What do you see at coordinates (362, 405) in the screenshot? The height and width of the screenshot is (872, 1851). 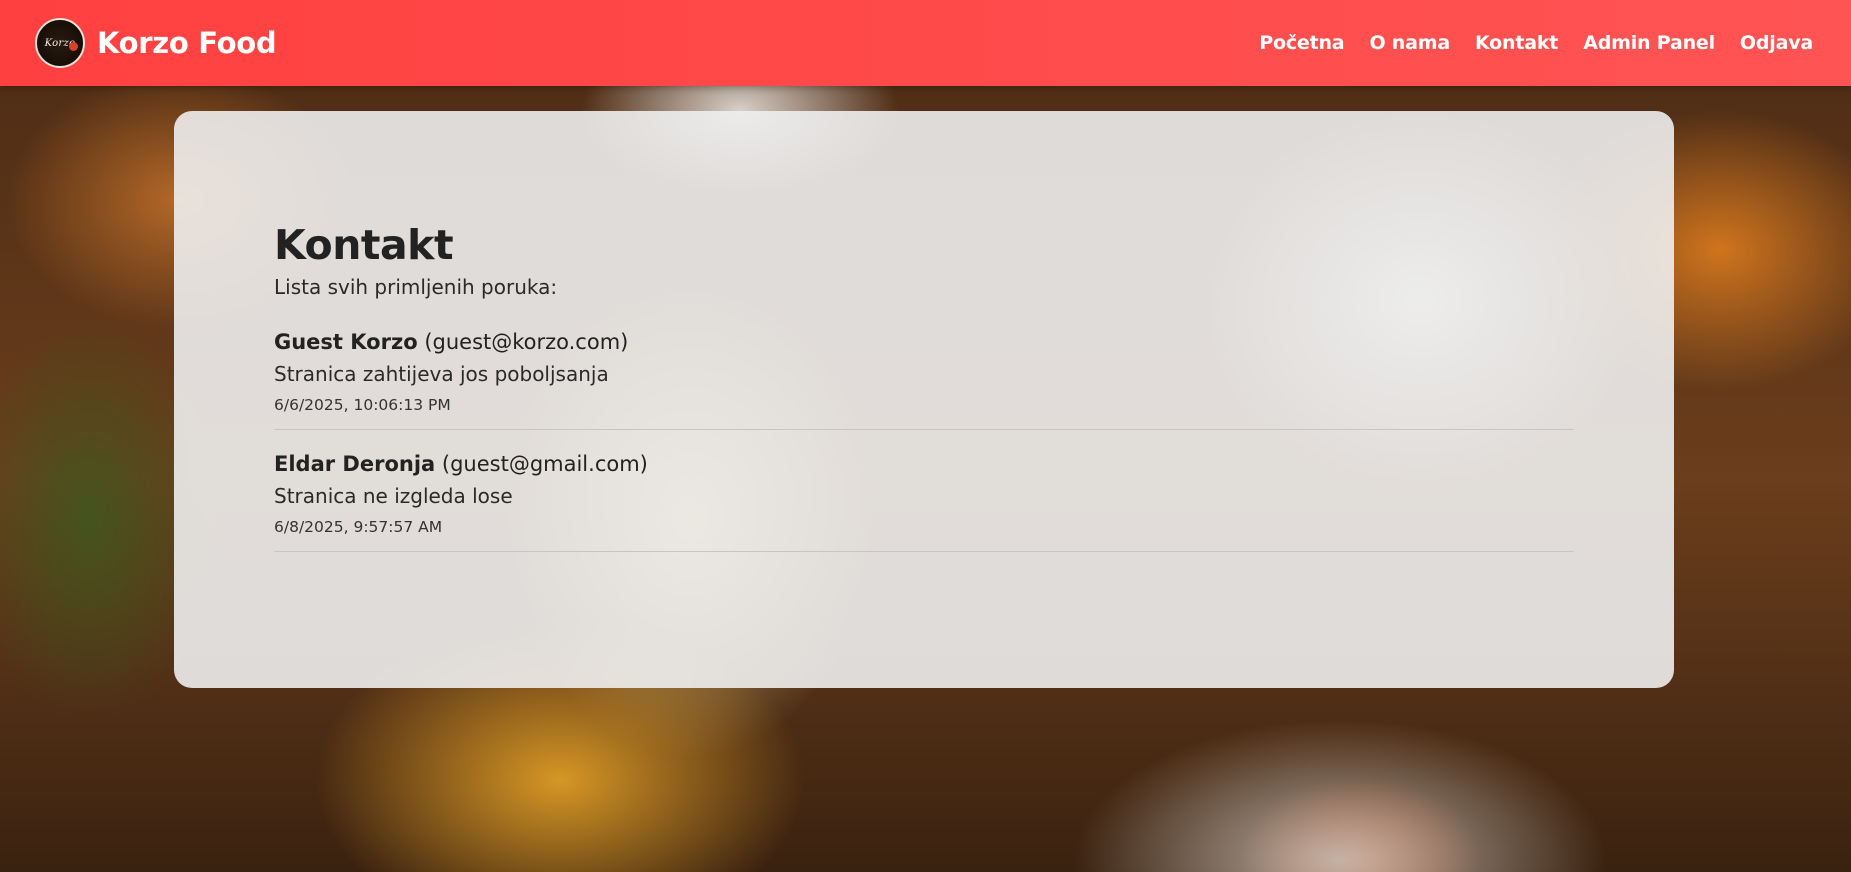 I see `message-timestamp: 6/6/2025, 10:06:13 PM` at bounding box center [362, 405].